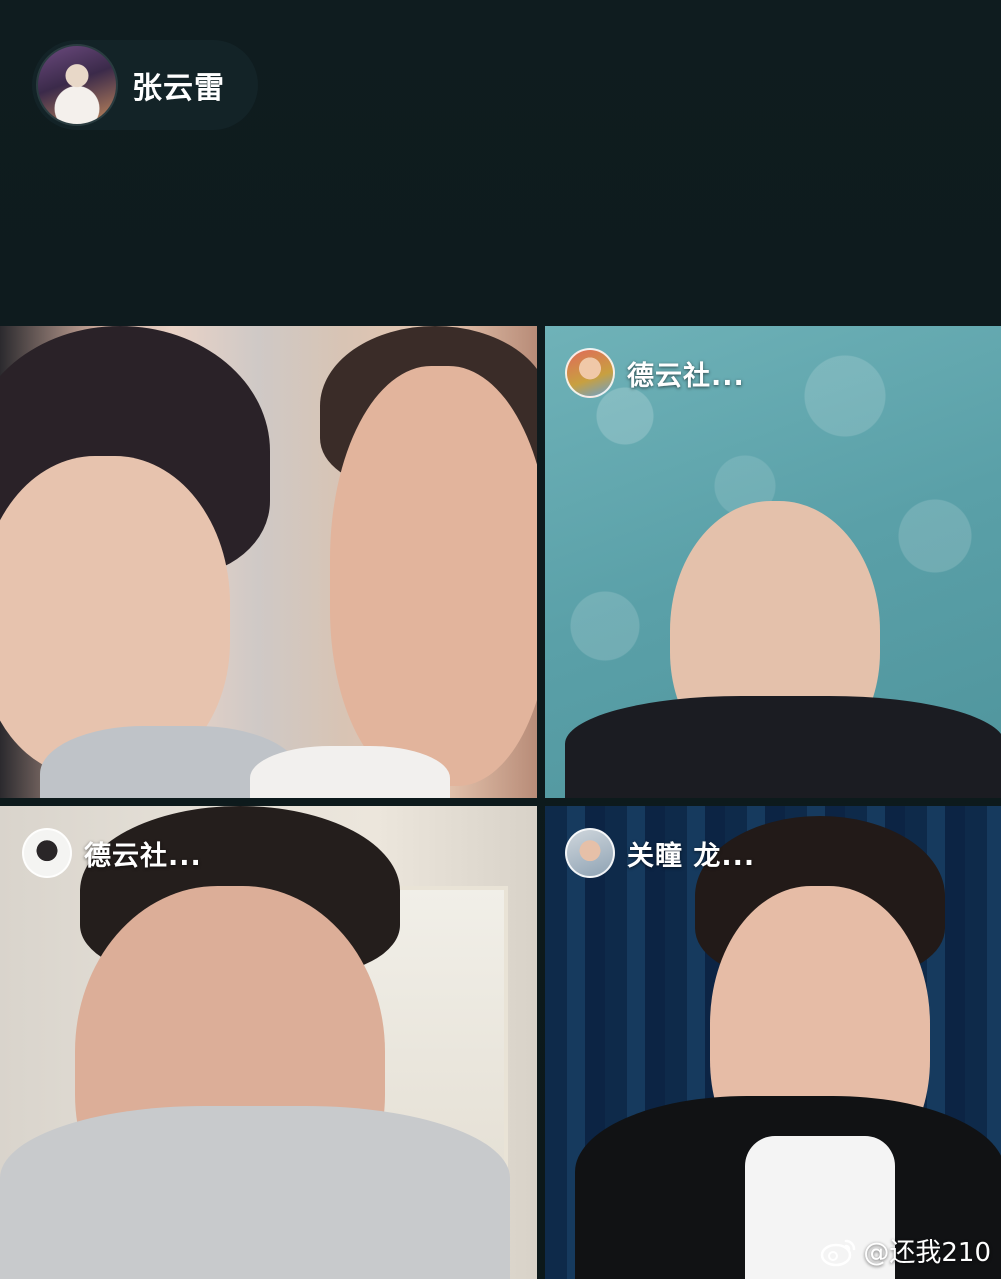  Describe the element at coordinates (927, 1253) in the screenshot. I see `watermark-text: @还我210` at that location.